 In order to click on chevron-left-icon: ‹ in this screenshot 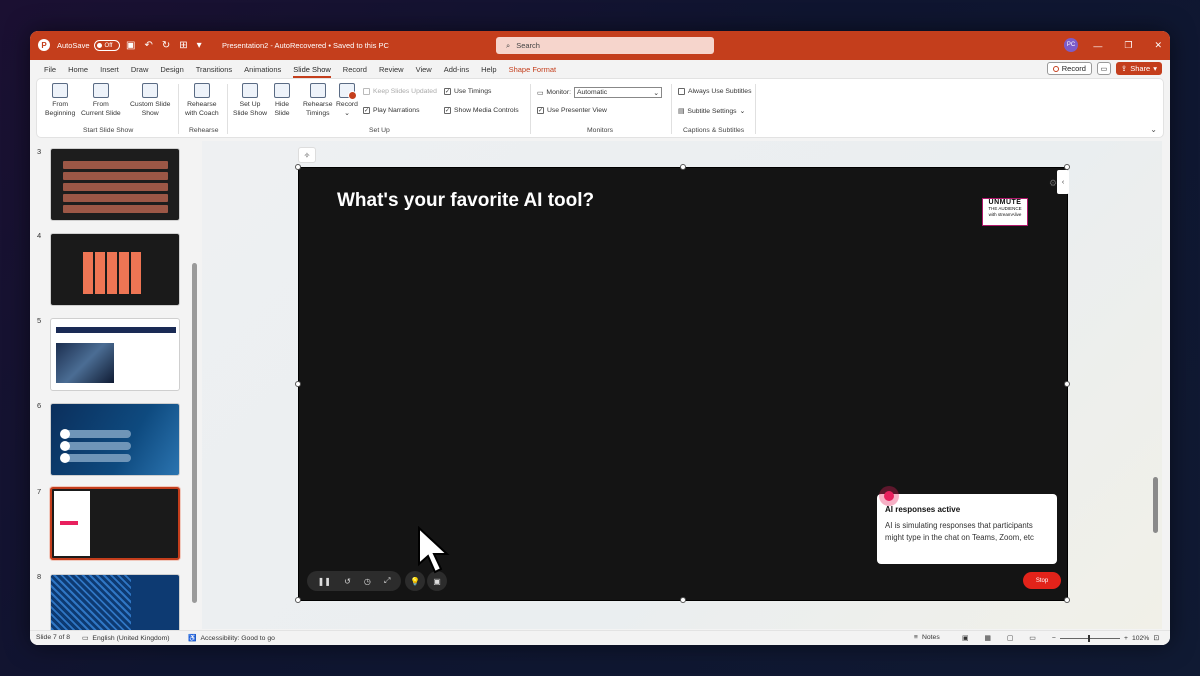, I will do `click(1063, 182)`.